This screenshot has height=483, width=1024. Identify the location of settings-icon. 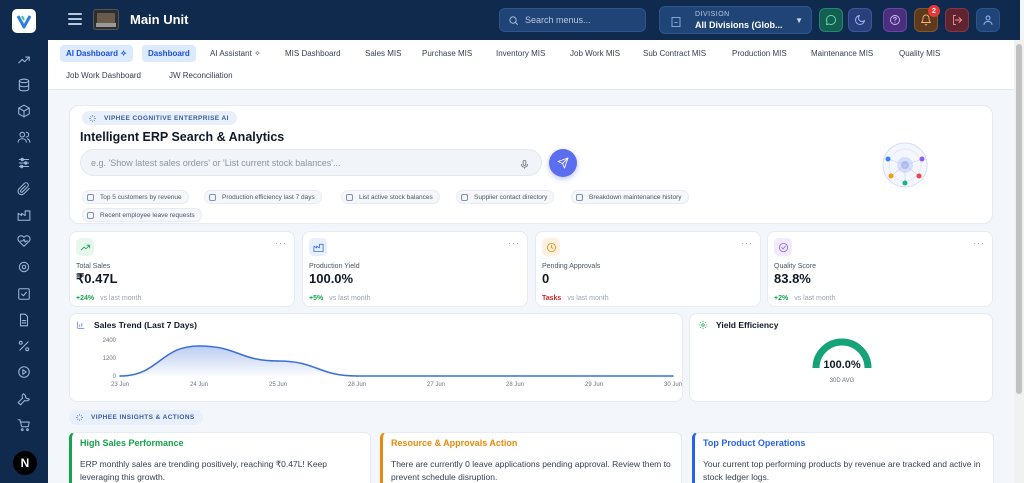
(24, 267).